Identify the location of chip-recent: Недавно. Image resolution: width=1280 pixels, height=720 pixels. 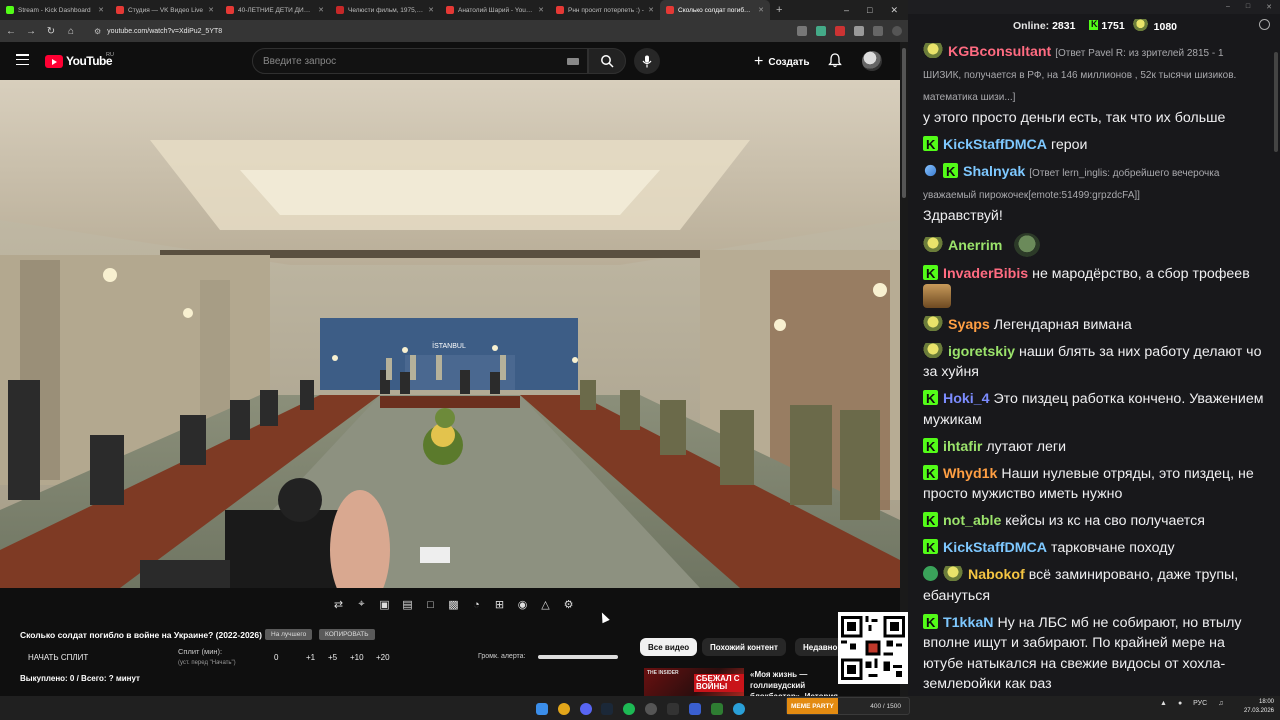
(817, 647).